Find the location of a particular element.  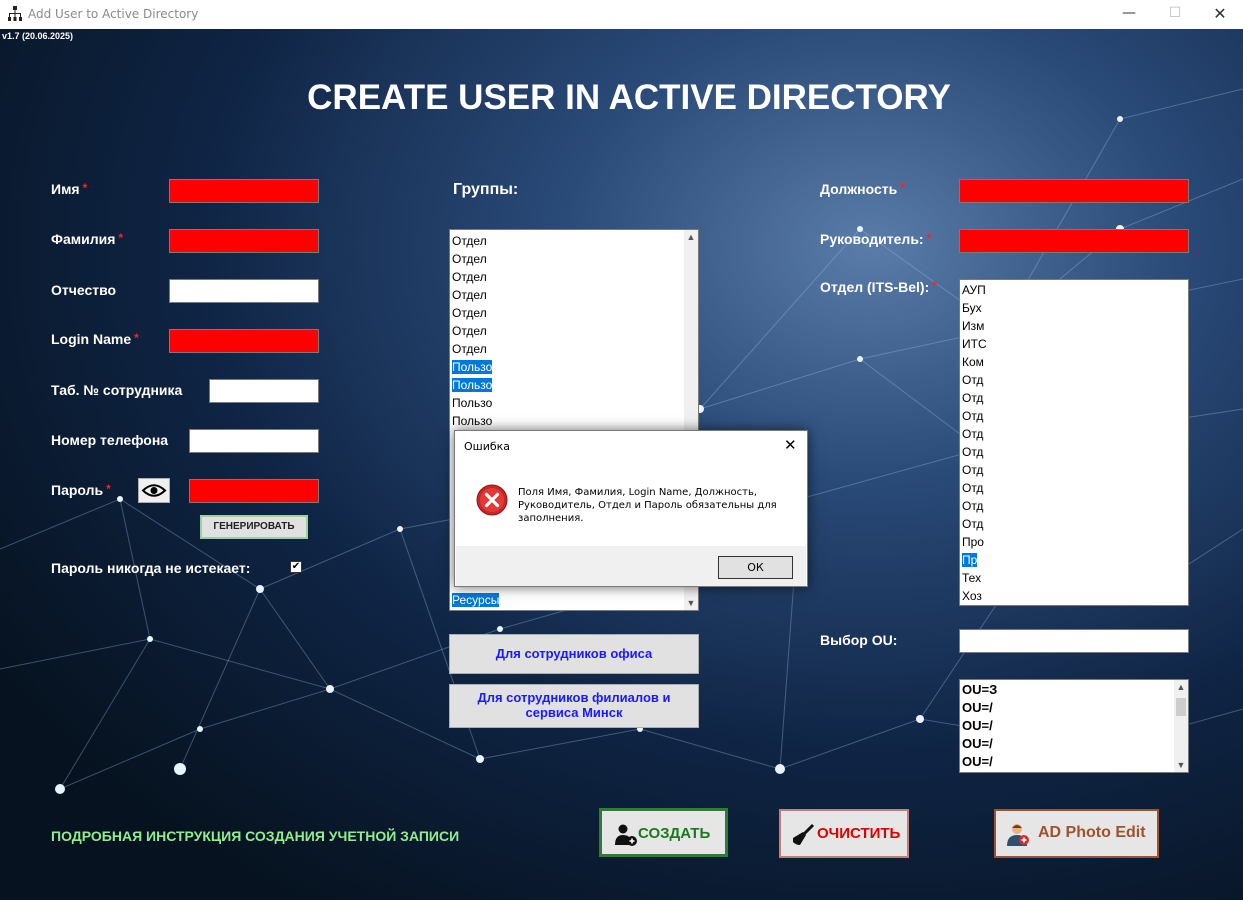

branch-staff-button: Для сотрудников филиалов и сервиса Минск is located at coordinates (574, 706).